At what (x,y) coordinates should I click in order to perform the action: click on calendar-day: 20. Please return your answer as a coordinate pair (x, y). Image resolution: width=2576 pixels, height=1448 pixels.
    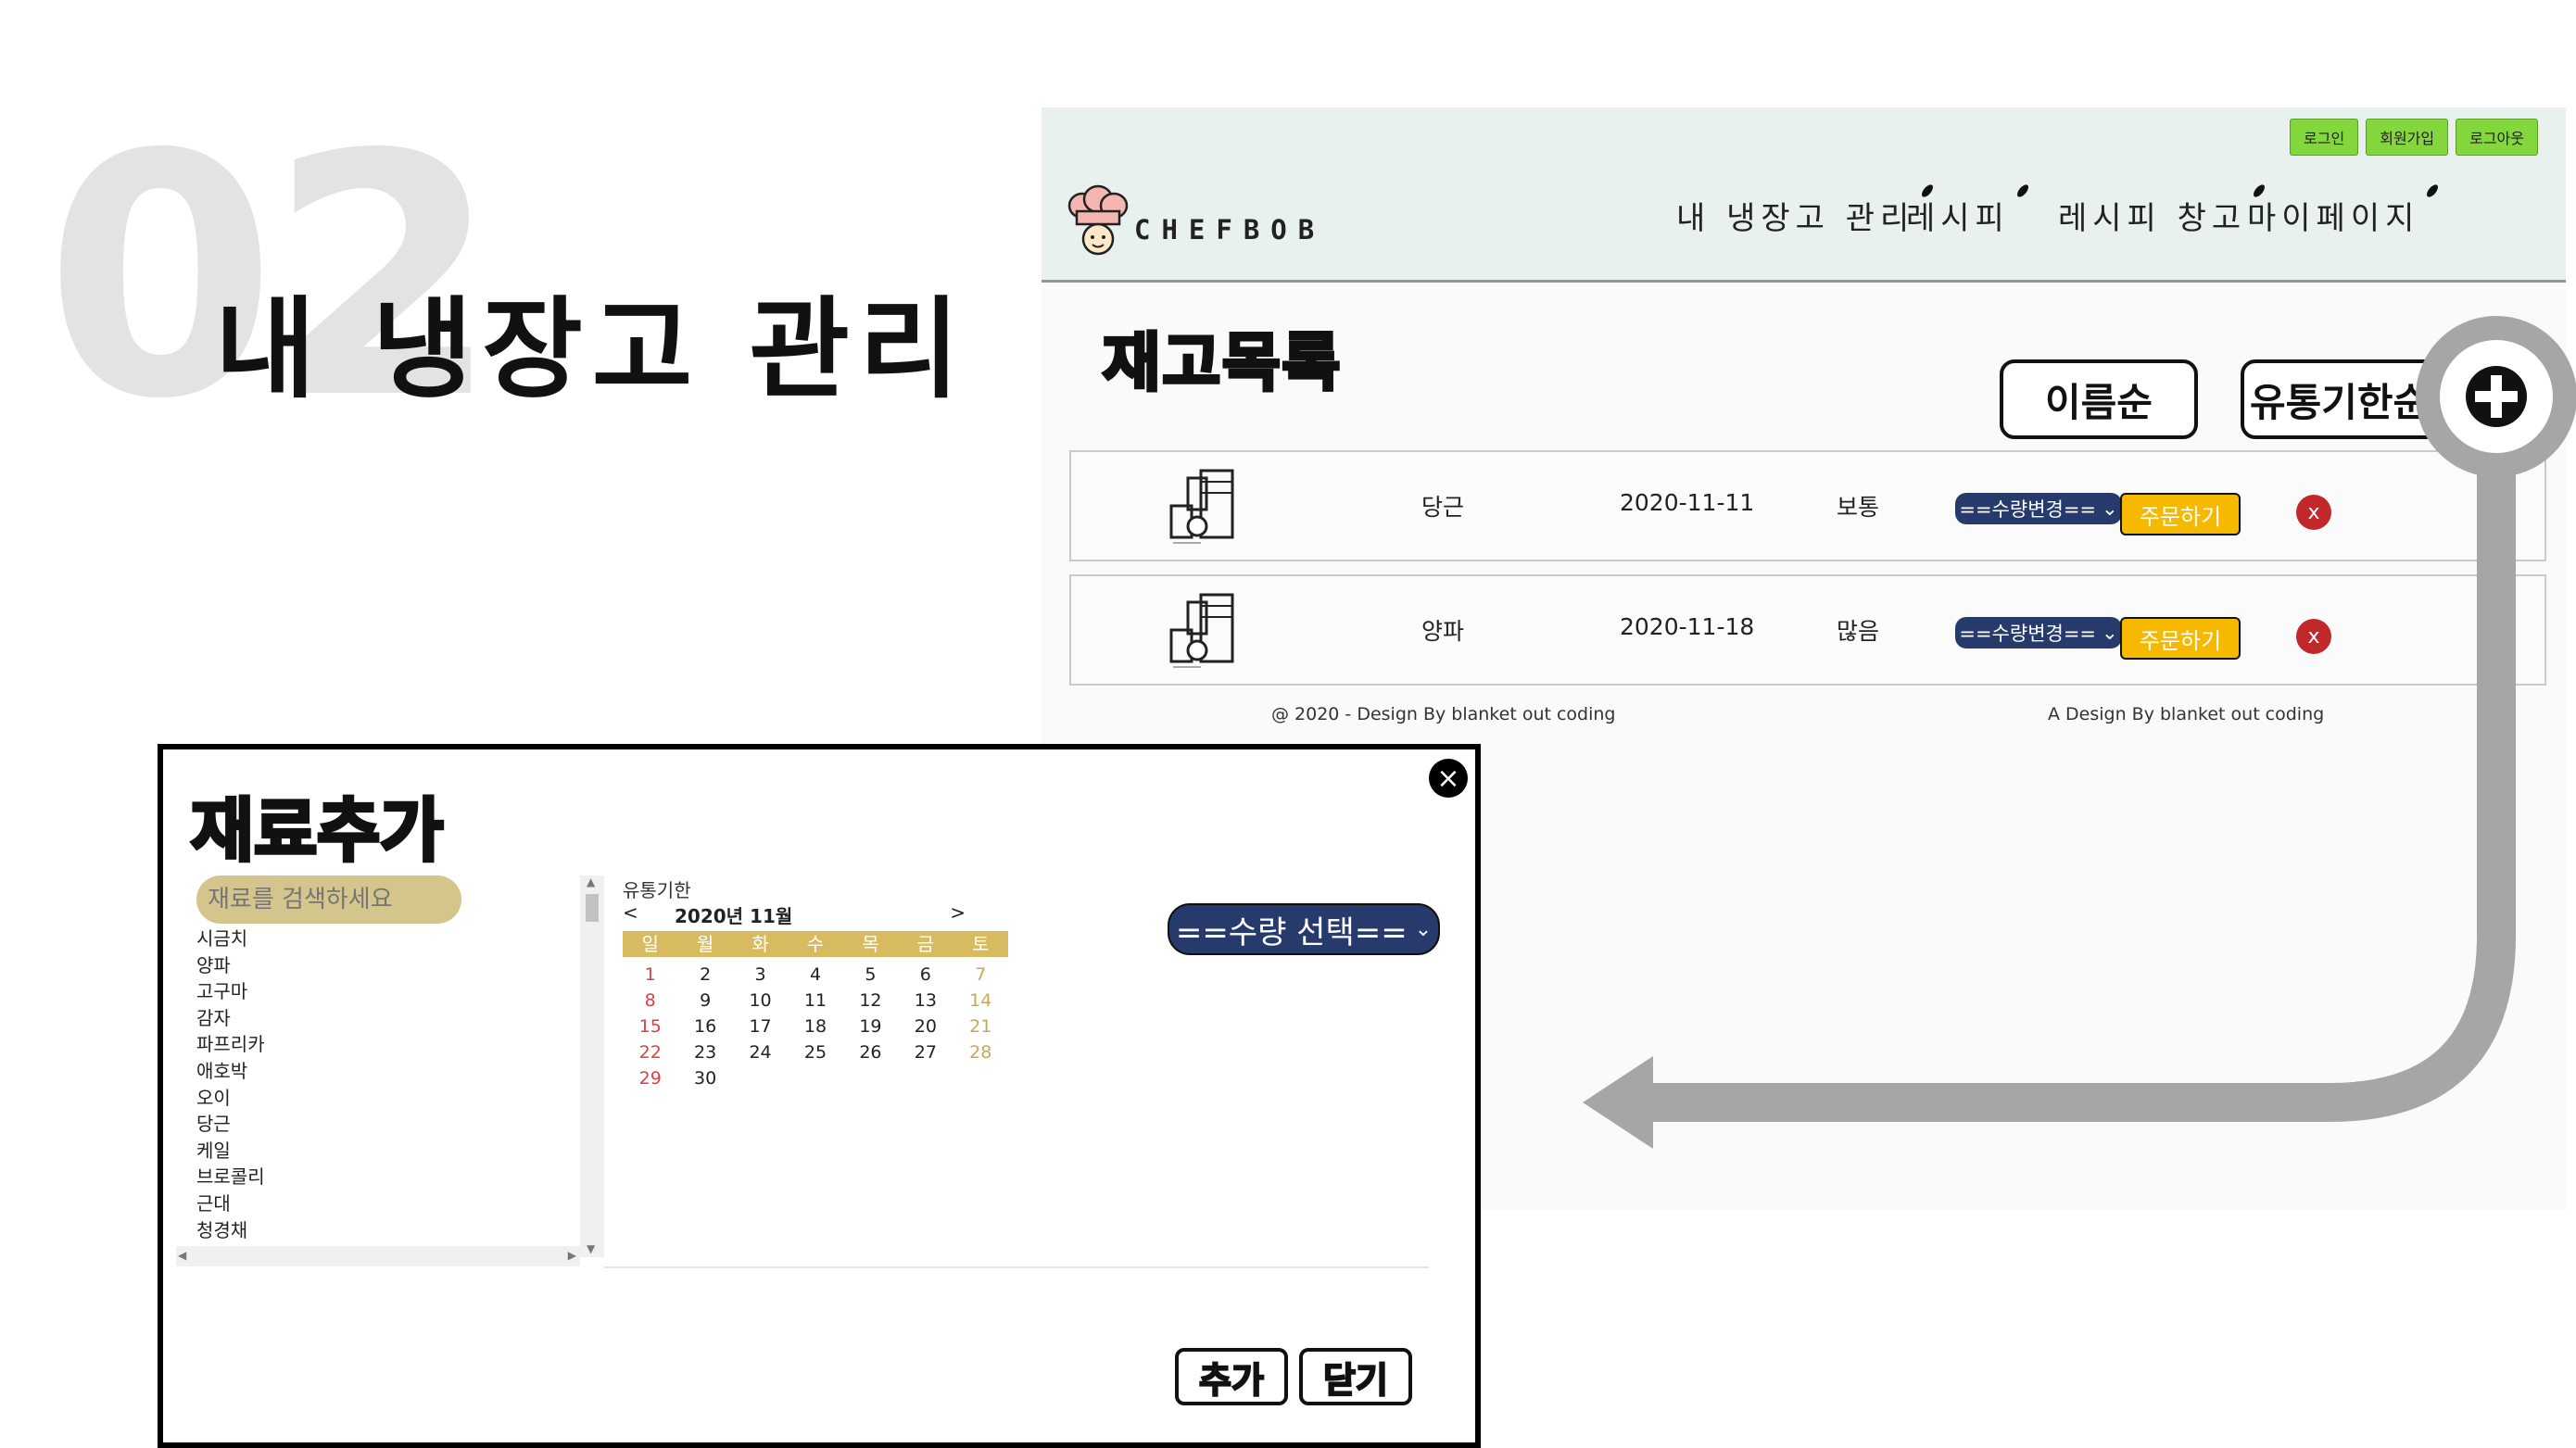
    Looking at the image, I should click on (925, 1026).